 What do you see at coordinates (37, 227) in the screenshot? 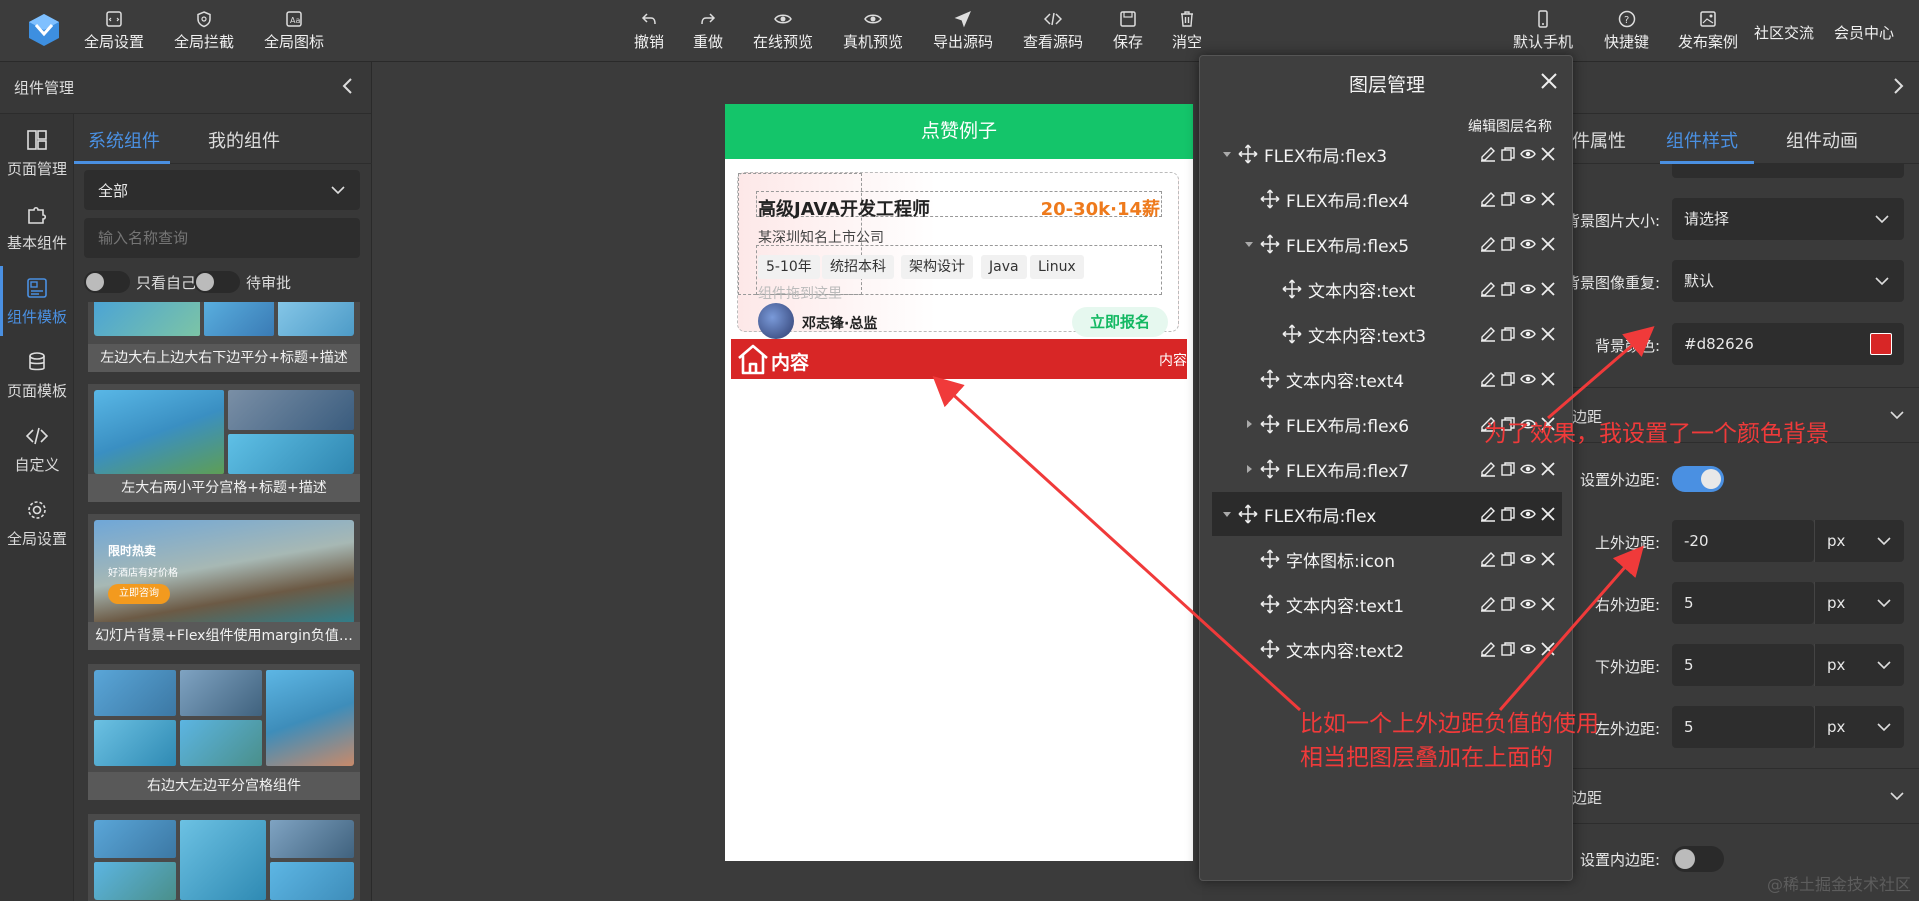
I see `nav-basic-components: 基本组件` at bounding box center [37, 227].